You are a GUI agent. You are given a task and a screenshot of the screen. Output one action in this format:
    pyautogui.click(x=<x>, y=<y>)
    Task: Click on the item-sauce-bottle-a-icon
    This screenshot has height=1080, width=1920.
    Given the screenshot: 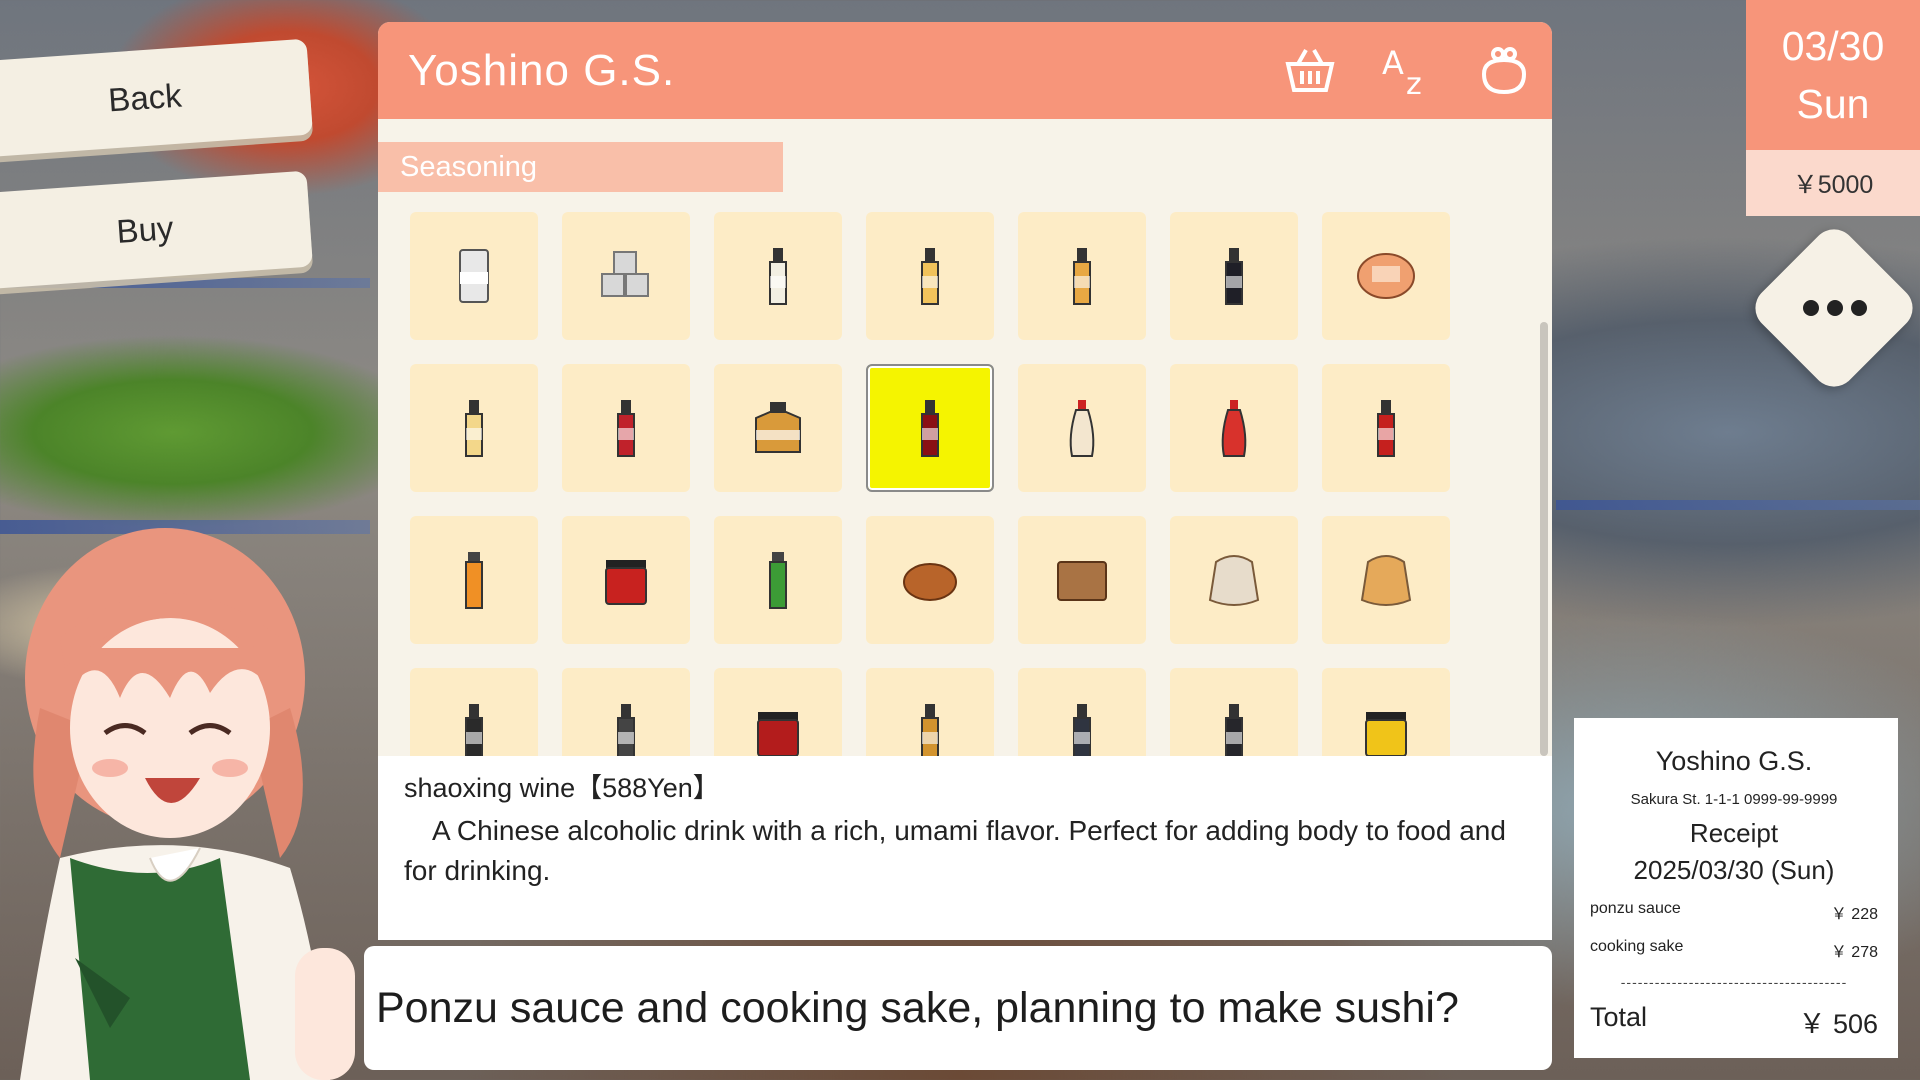 What is the action you would take?
    pyautogui.click(x=474, y=730)
    